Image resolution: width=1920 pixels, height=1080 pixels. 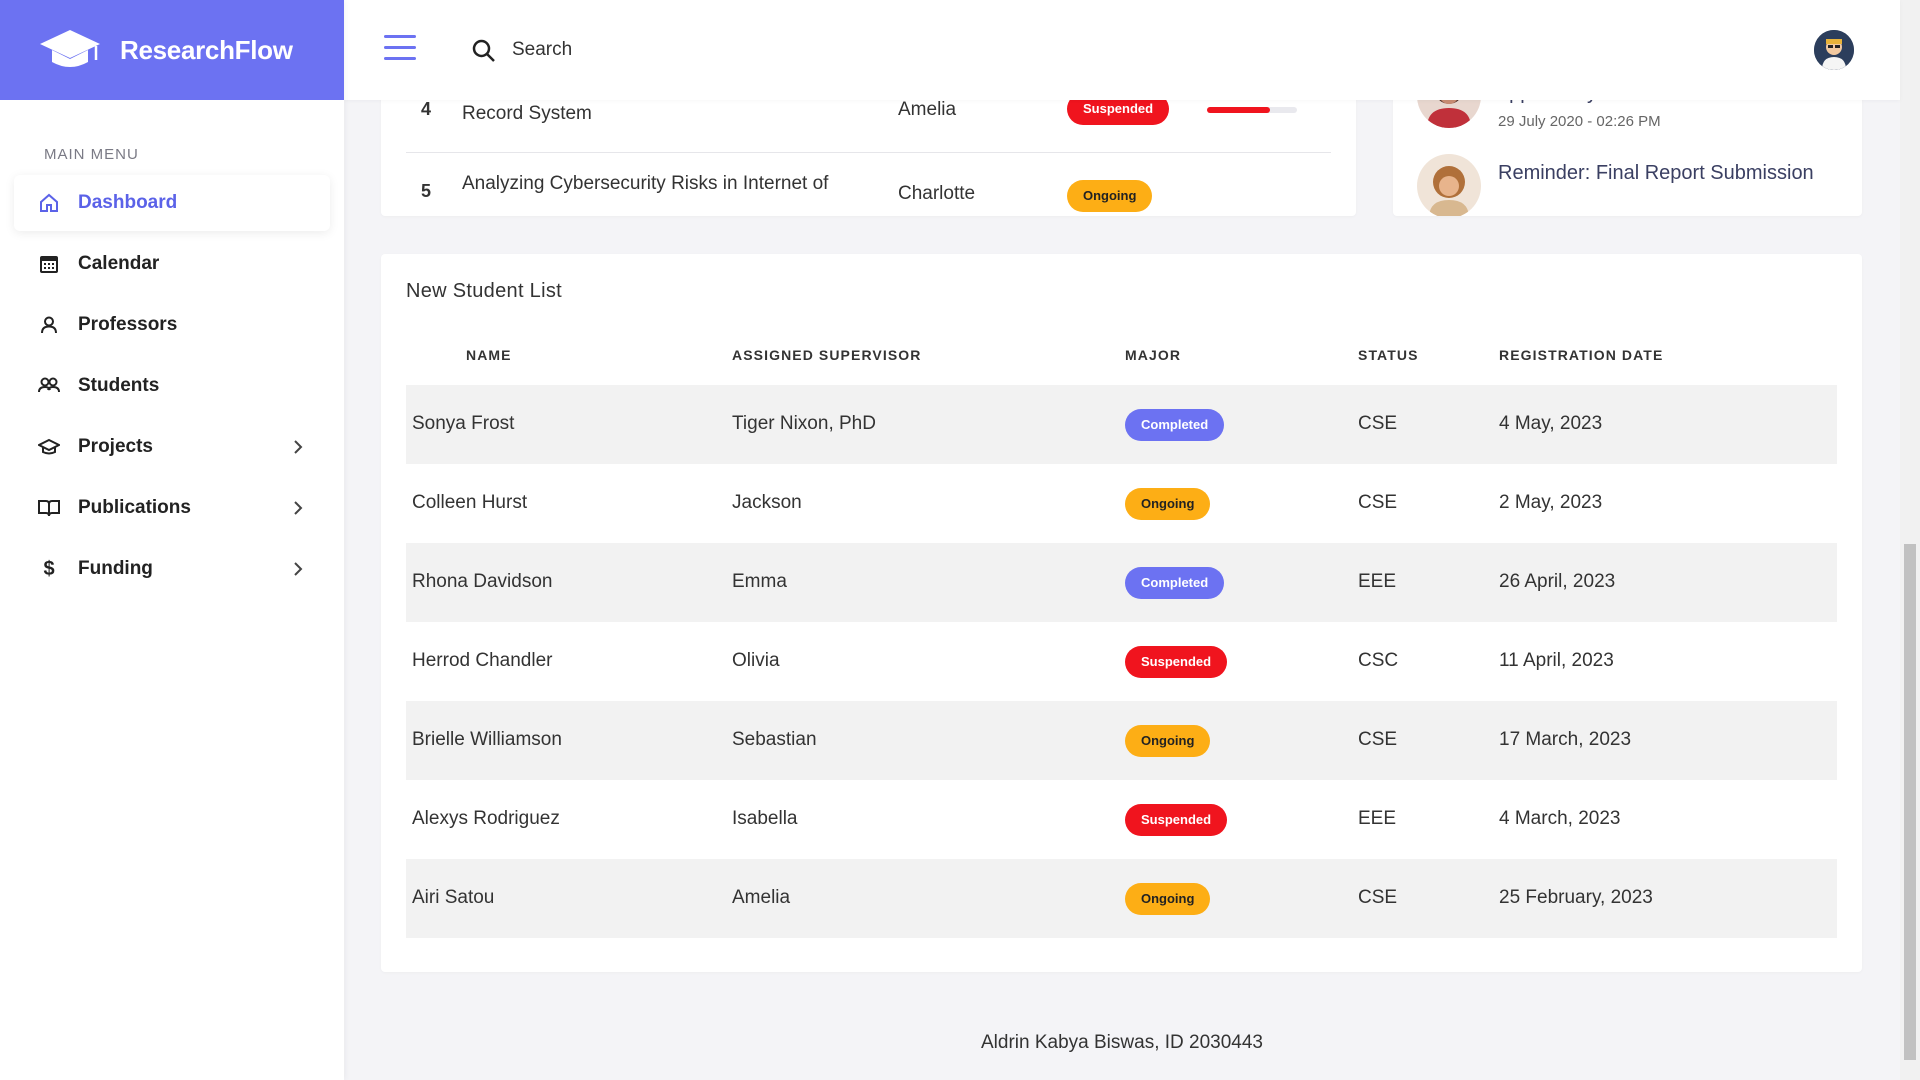 What do you see at coordinates (1632, 185) in the screenshot?
I see `notification-item: Reminder: Final Report Submission` at bounding box center [1632, 185].